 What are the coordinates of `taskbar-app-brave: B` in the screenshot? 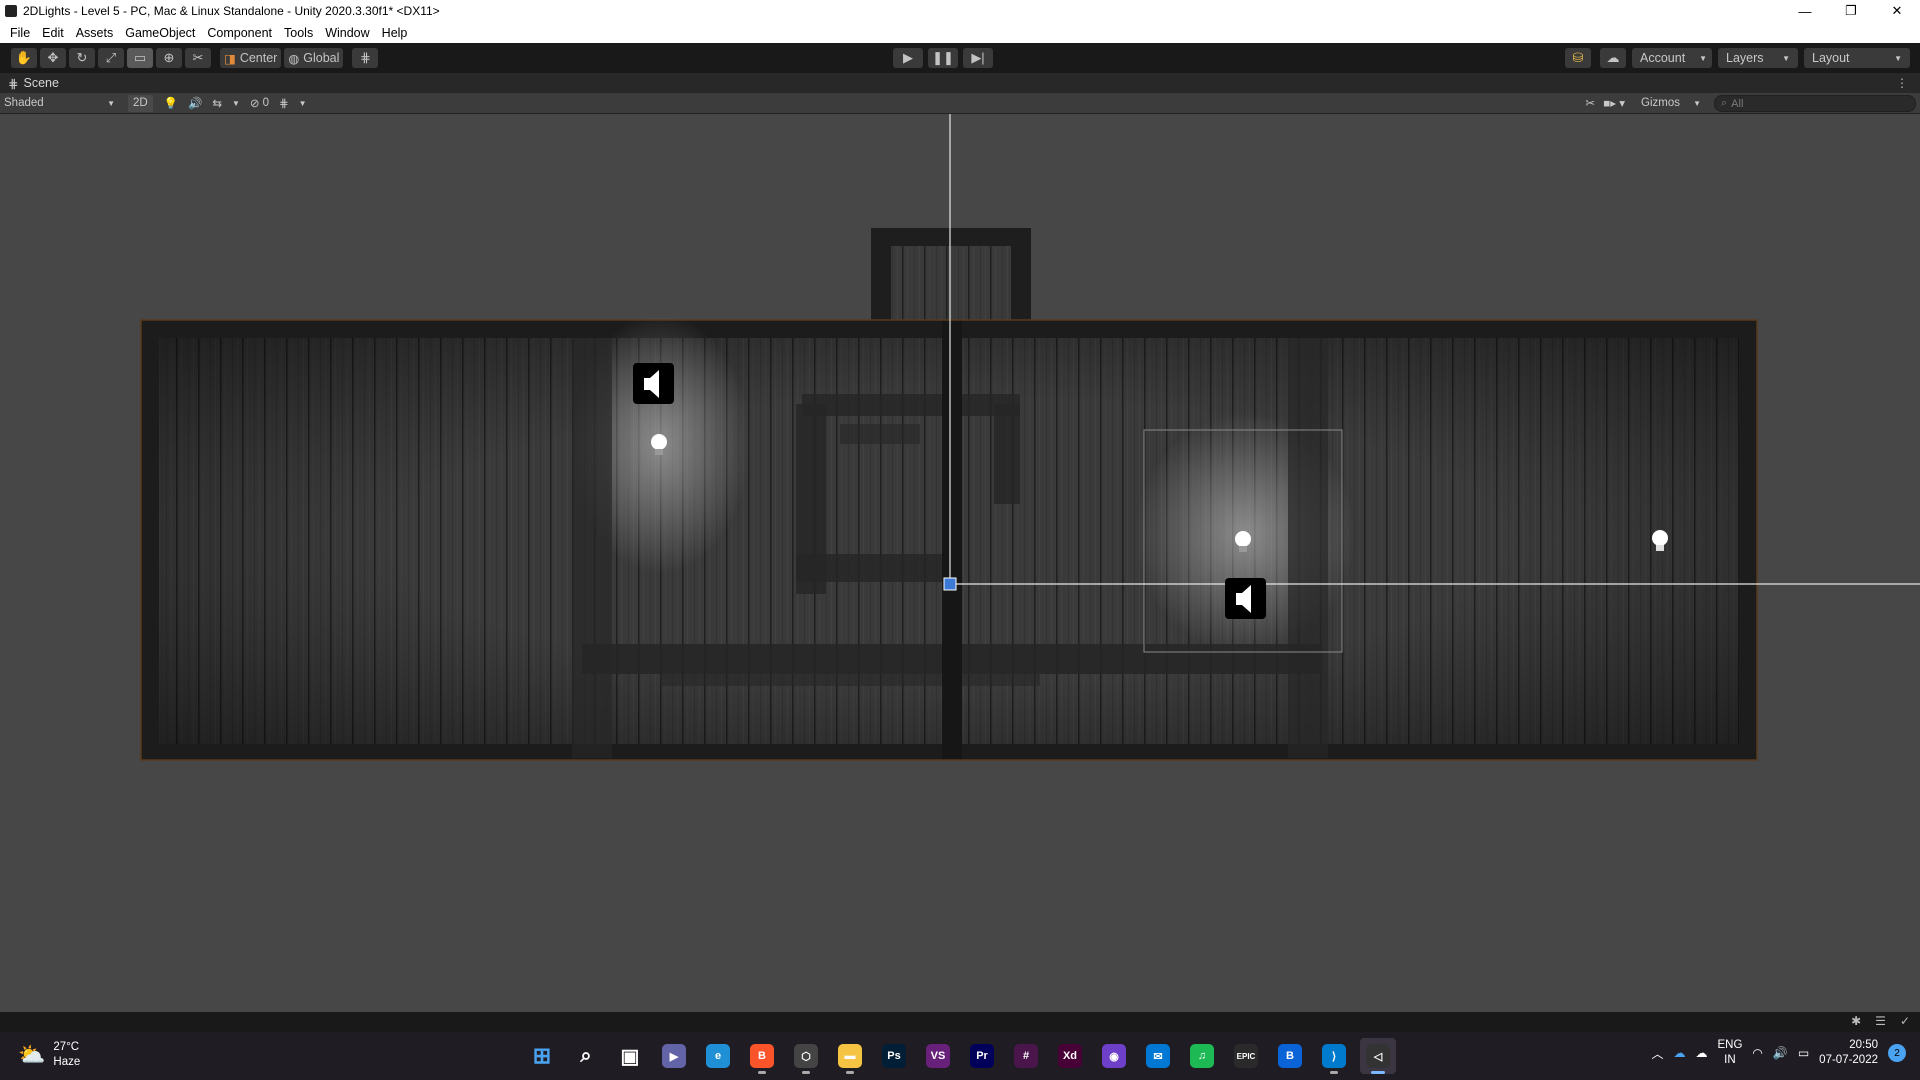 It's located at (762, 1056).